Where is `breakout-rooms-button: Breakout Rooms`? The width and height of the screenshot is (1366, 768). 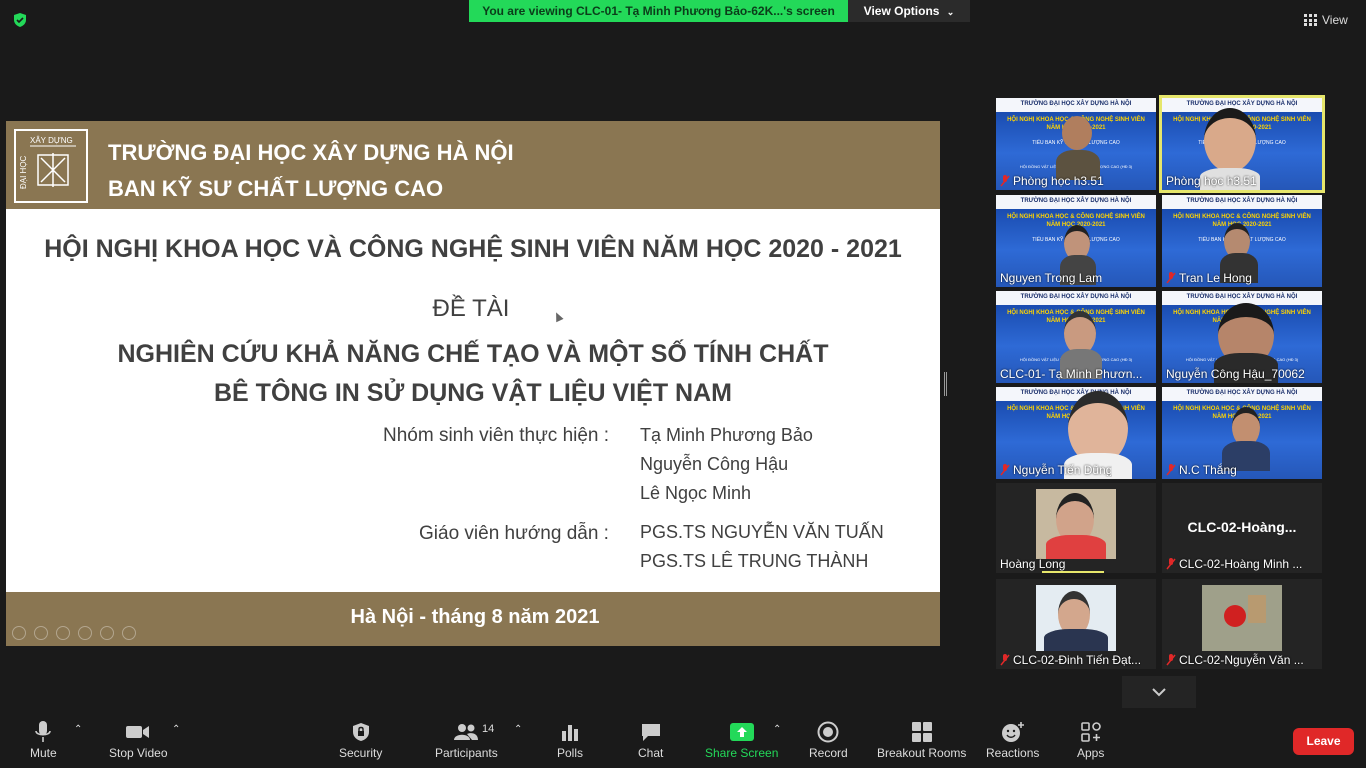 breakout-rooms-button: Breakout Rooms is located at coordinates (921, 740).